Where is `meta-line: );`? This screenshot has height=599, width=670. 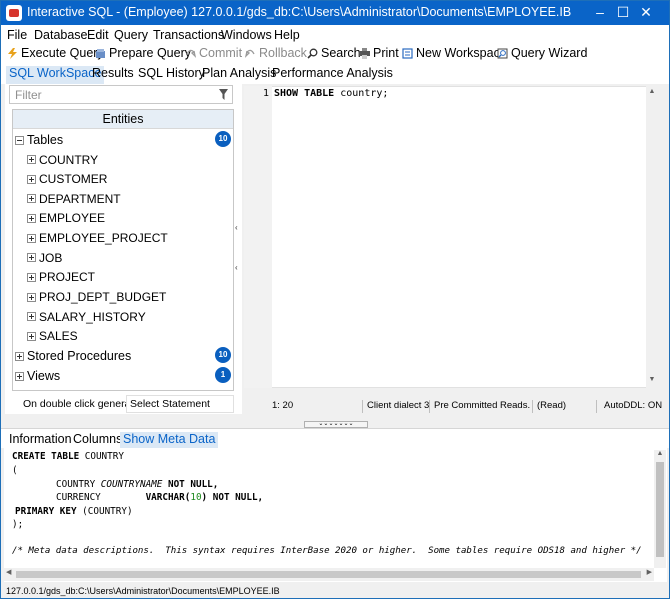 meta-line: ); is located at coordinates (18, 524).